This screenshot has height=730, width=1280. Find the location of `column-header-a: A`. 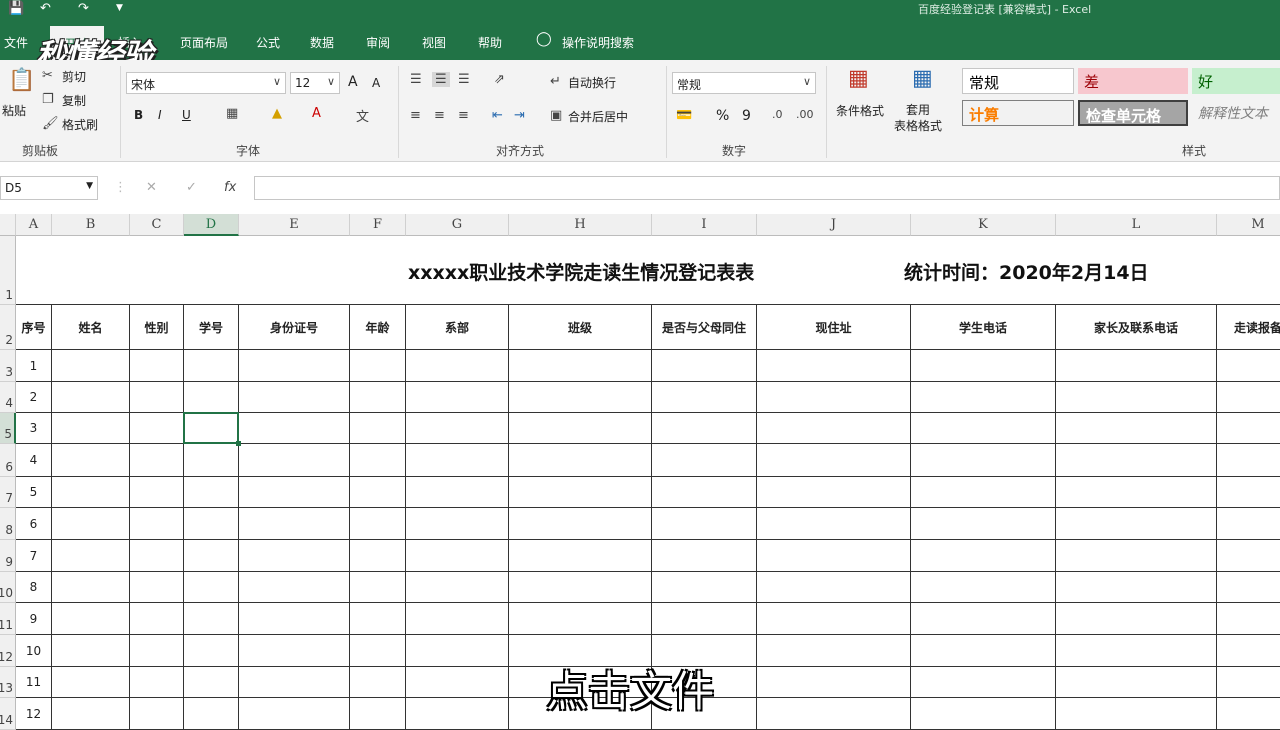

column-header-a: A is located at coordinates (34, 225).